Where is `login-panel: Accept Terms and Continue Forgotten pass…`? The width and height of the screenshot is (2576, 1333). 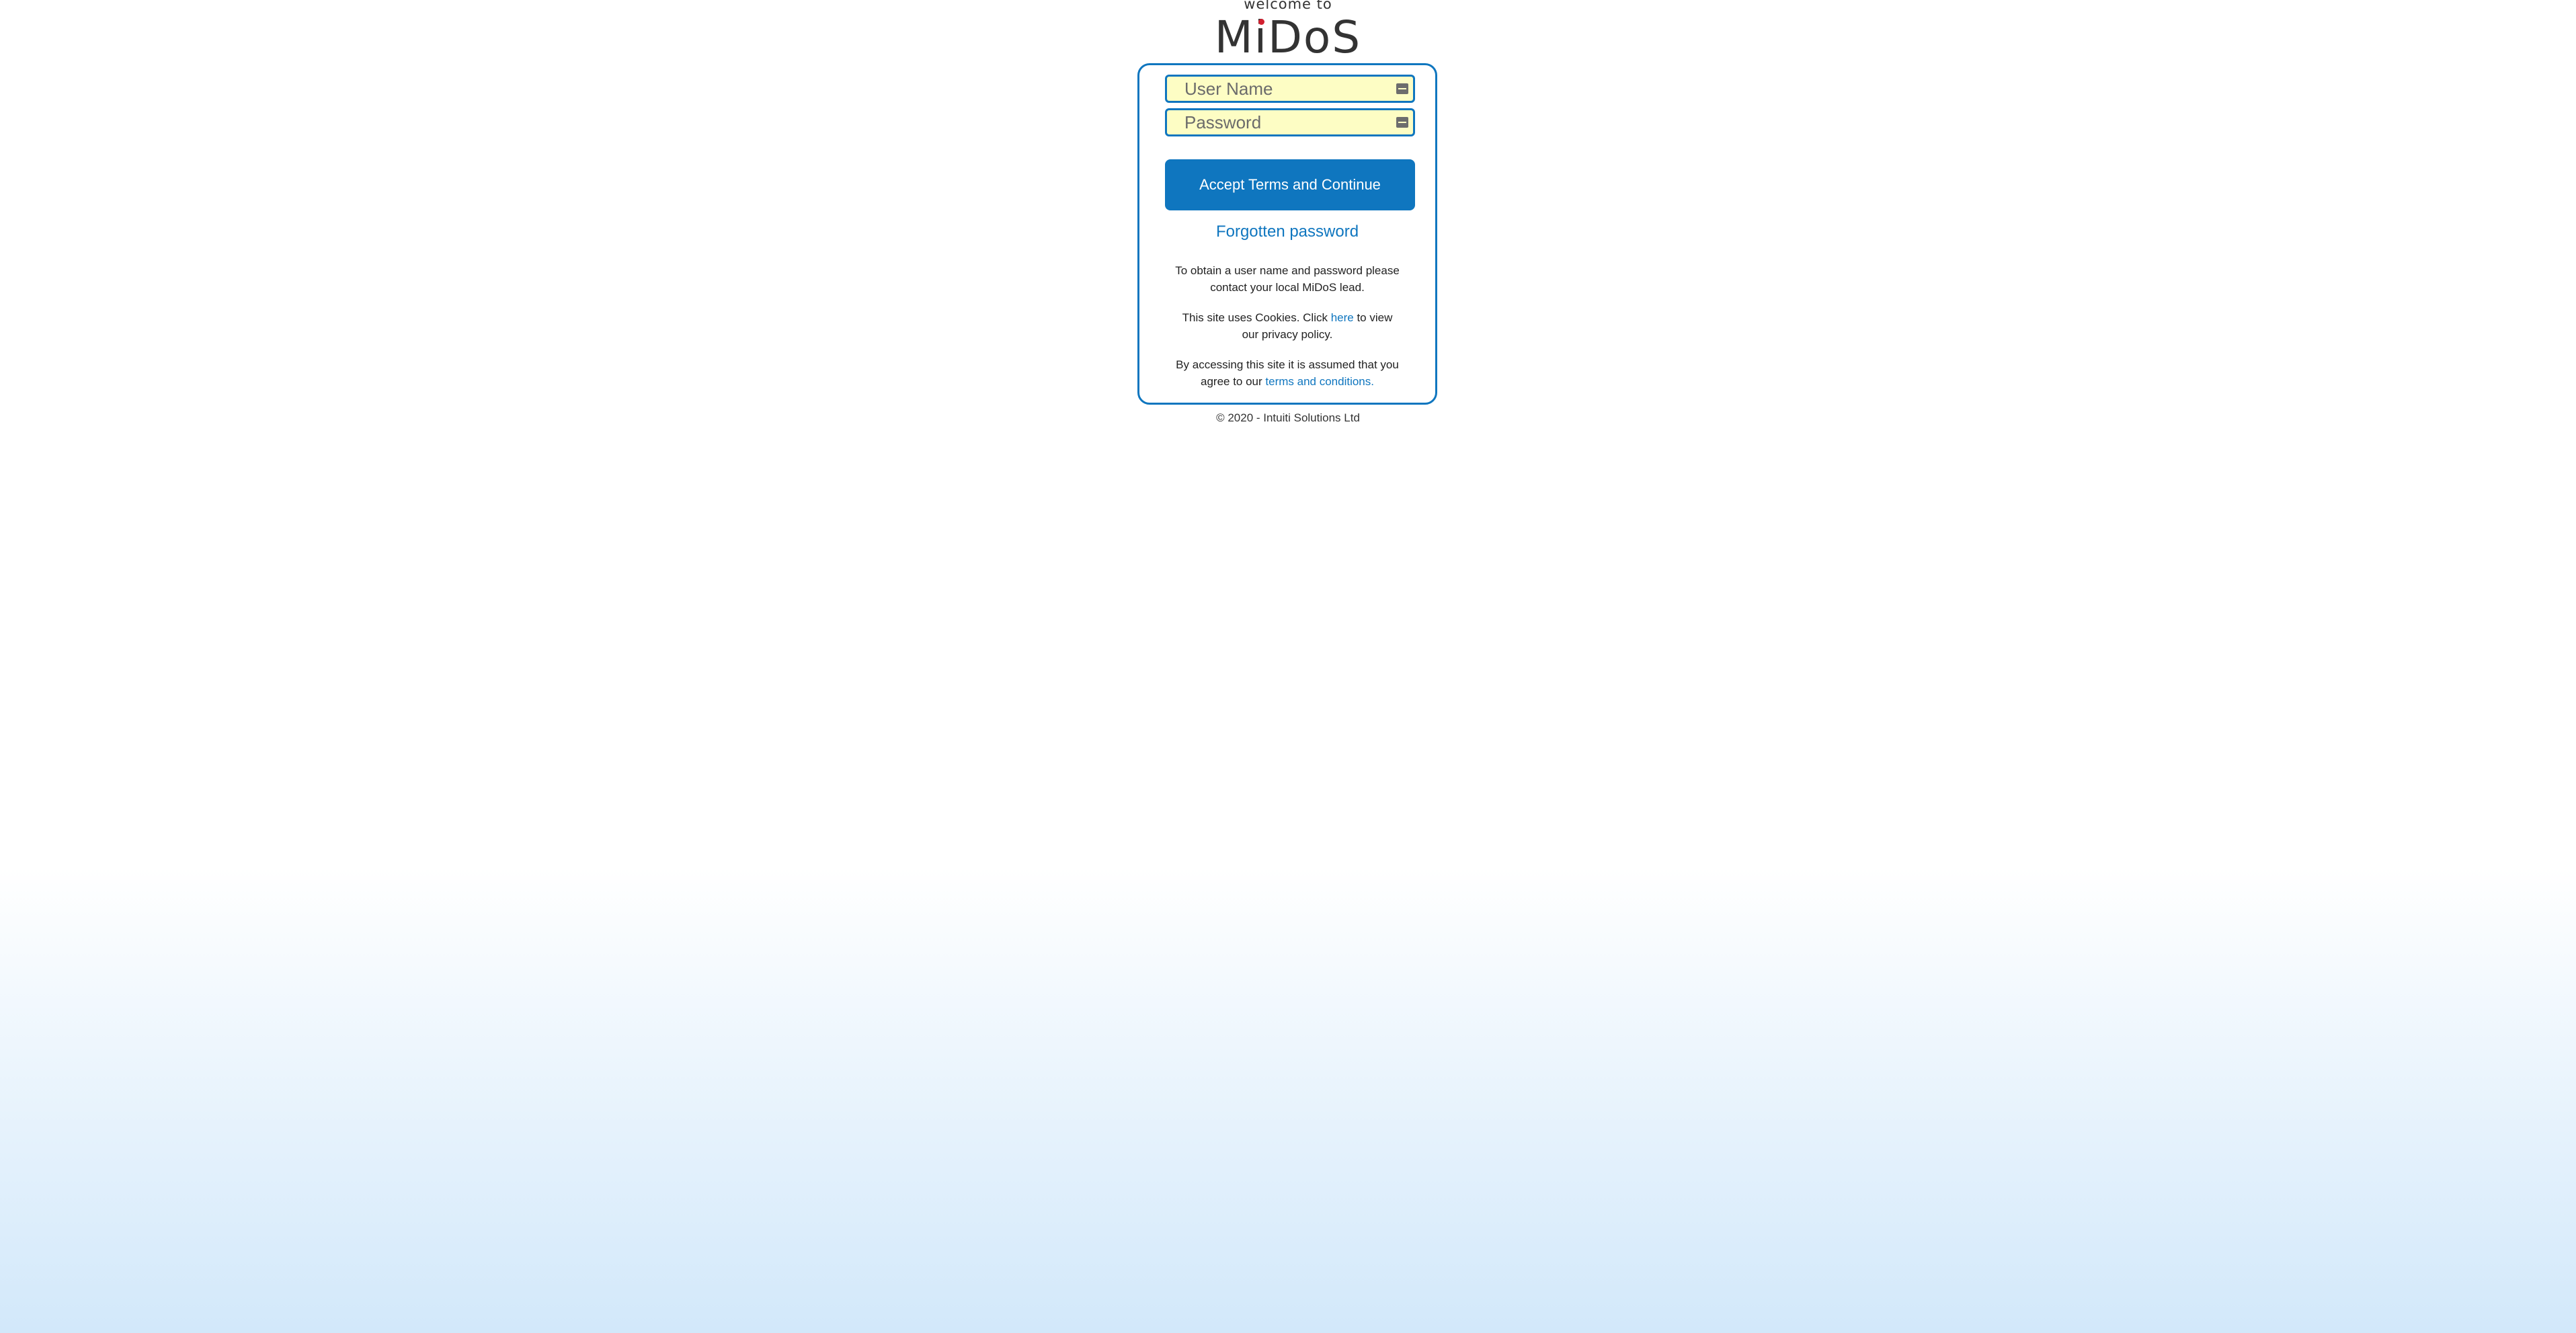 login-panel: Accept Terms and Continue Forgotten pass… is located at coordinates (1287, 234).